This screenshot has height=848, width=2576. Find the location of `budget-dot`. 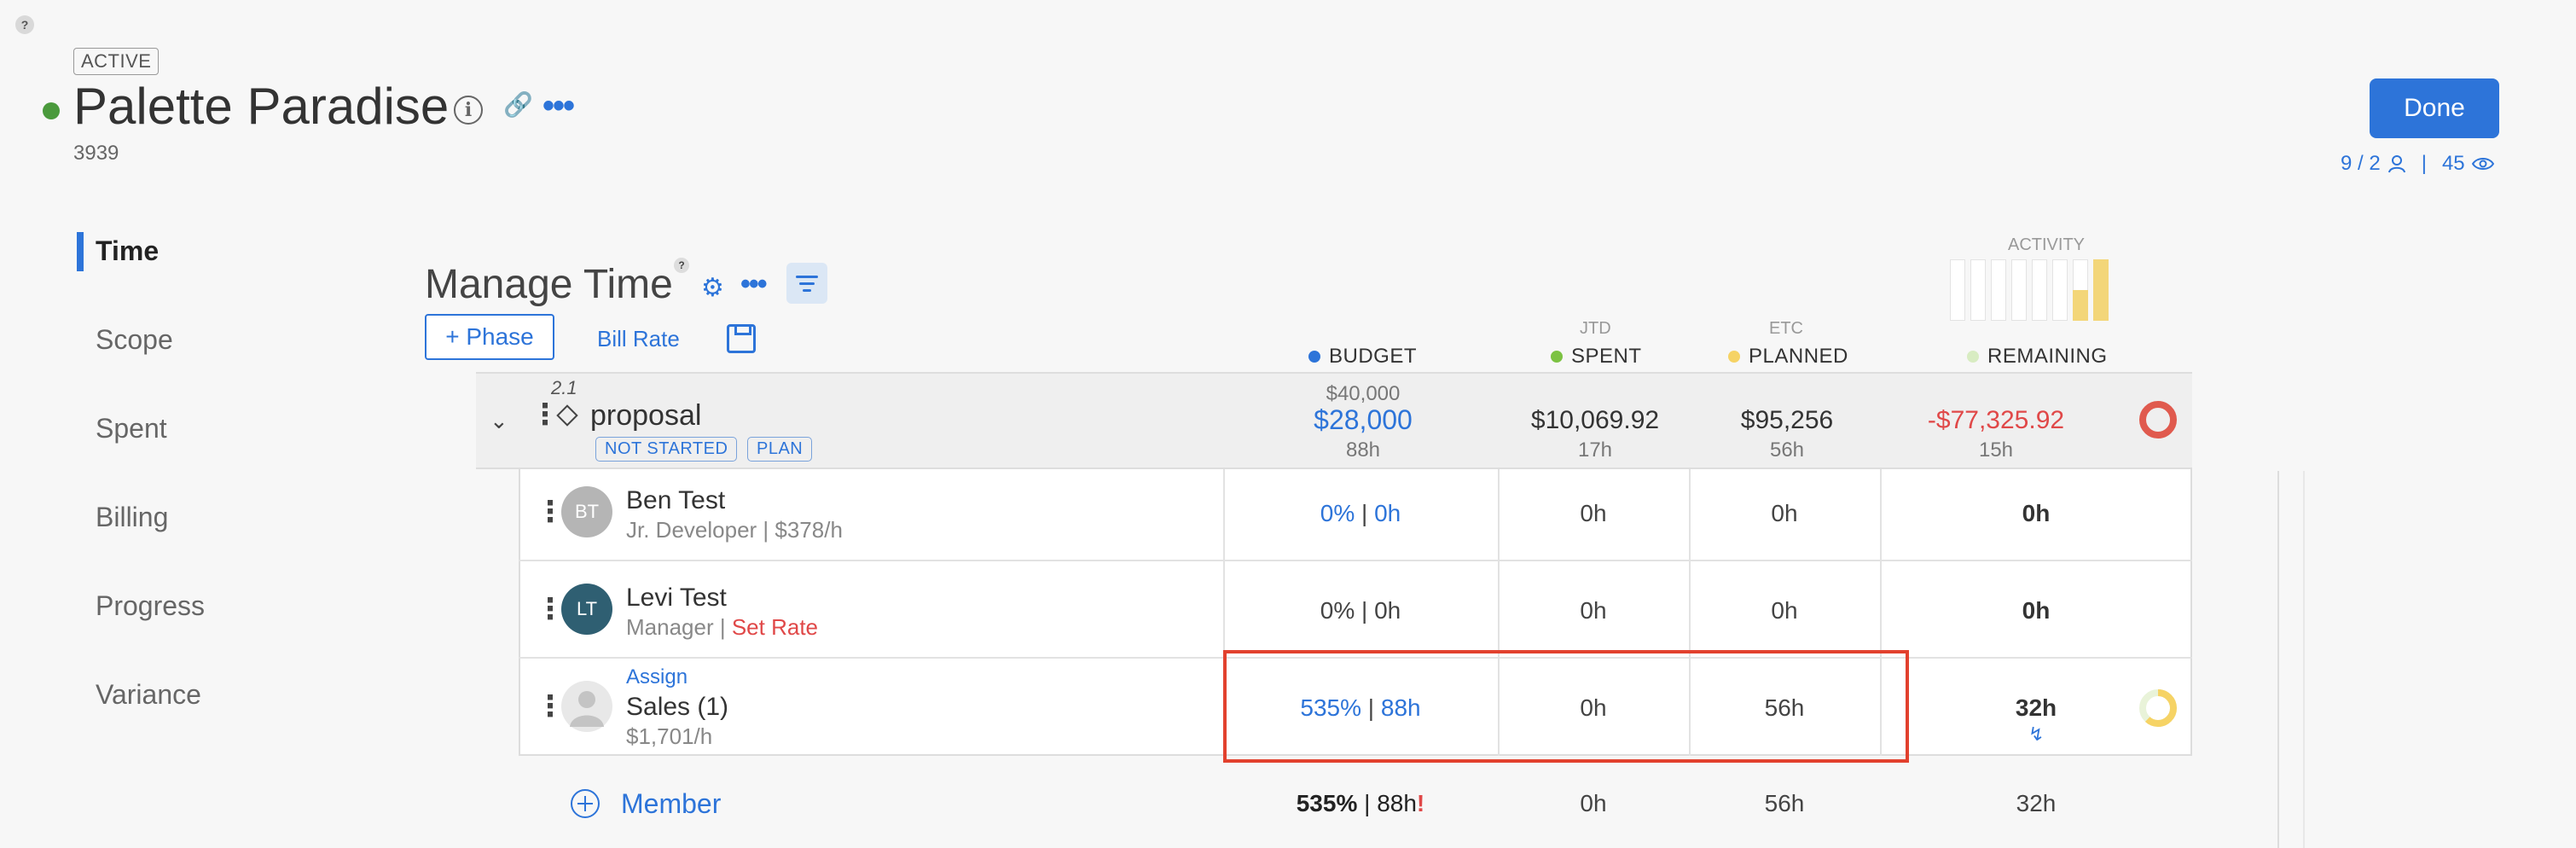

budget-dot is located at coordinates (1314, 357).